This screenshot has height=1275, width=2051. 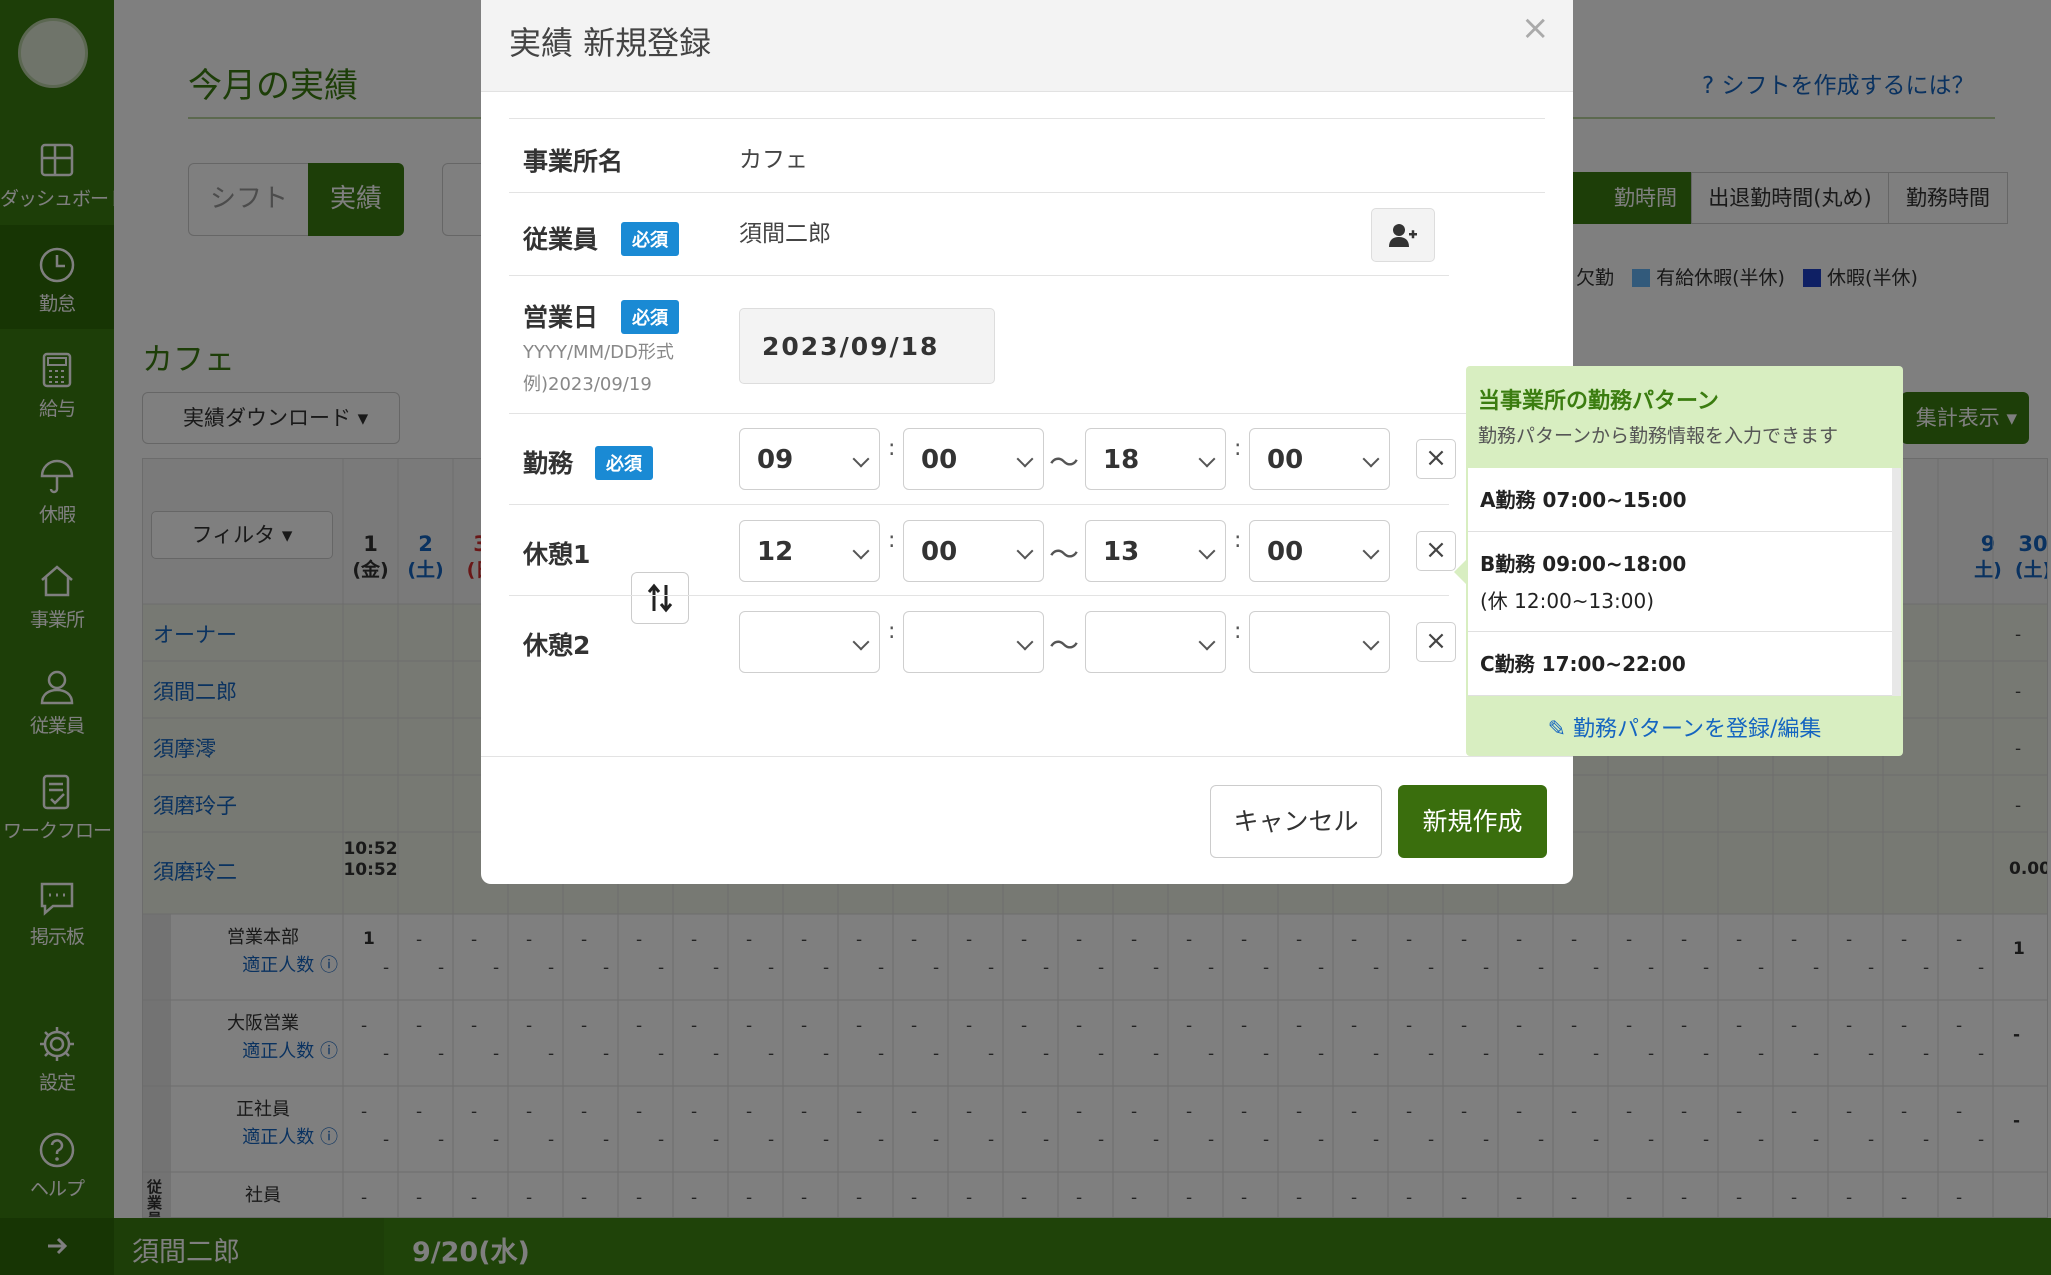 What do you see at coordinates (775, 552) in the screenshot?
I see `select-value: 12` at bounding box center [775, 552].